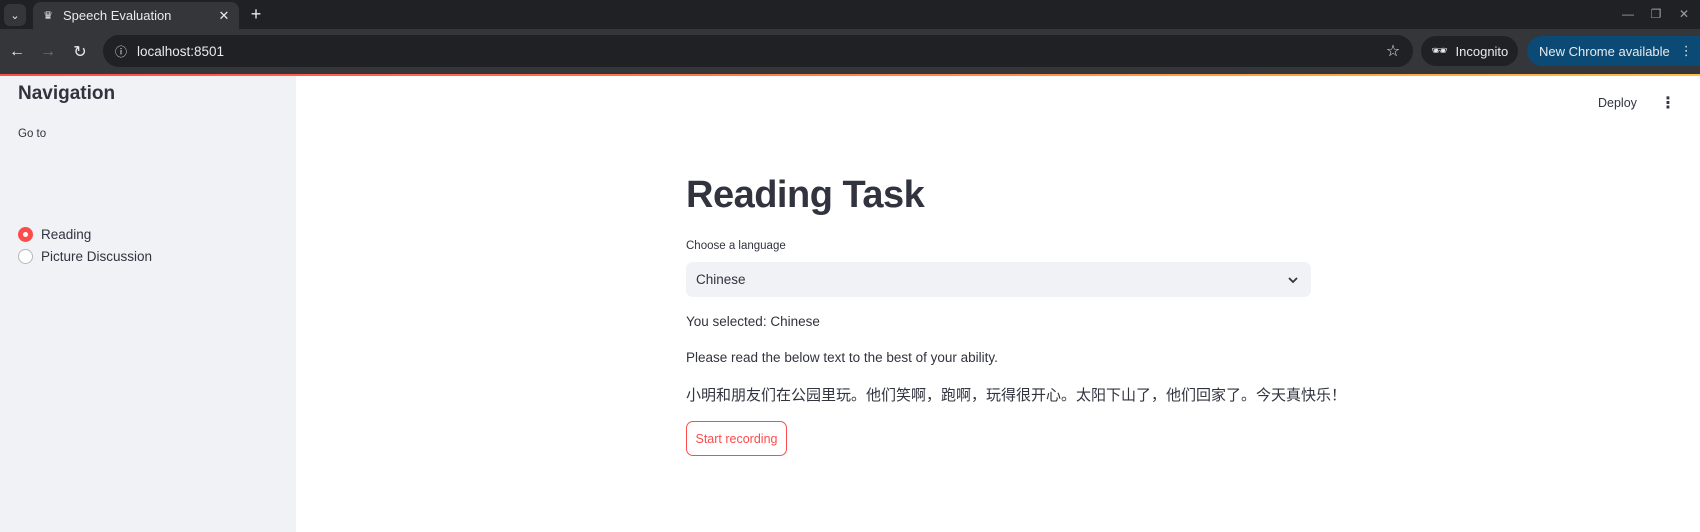 This screenshot has height=532, width=1700. I want to click on language-select-label: Choose a language, so click(736, 246).